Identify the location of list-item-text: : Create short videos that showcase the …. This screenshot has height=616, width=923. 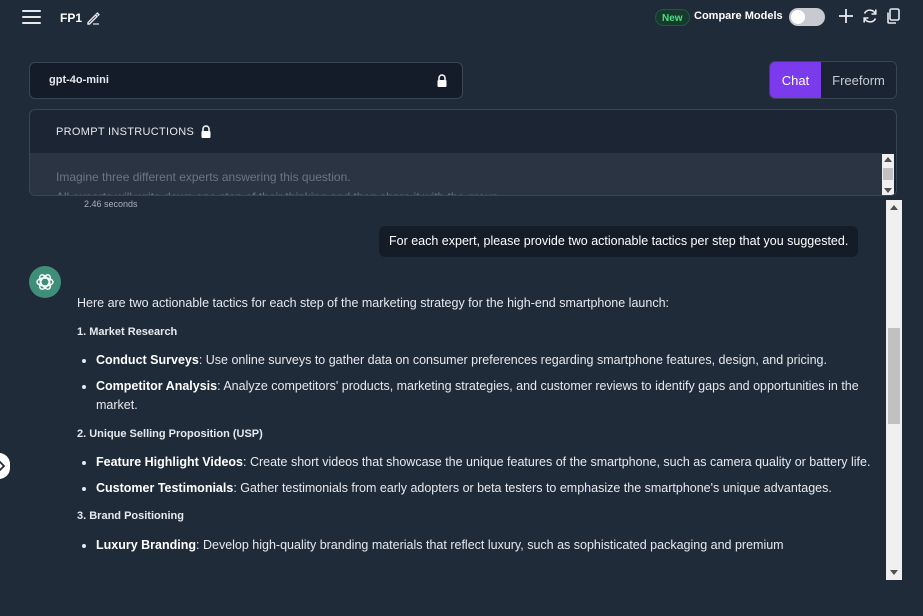
(557, 462).